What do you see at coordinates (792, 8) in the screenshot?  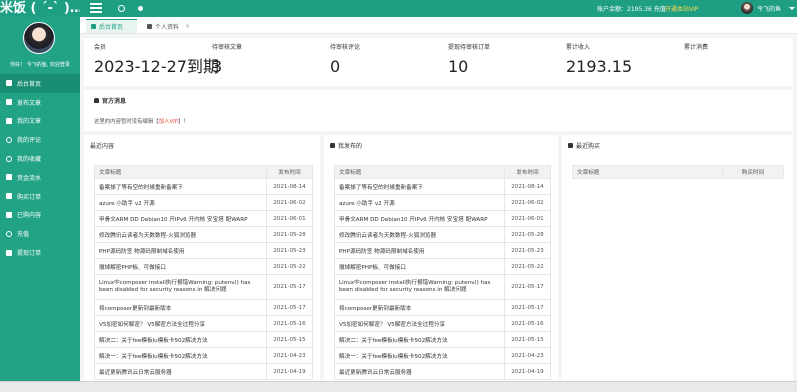 I see `chevron-down-icon` at bounding box center [792, 8].